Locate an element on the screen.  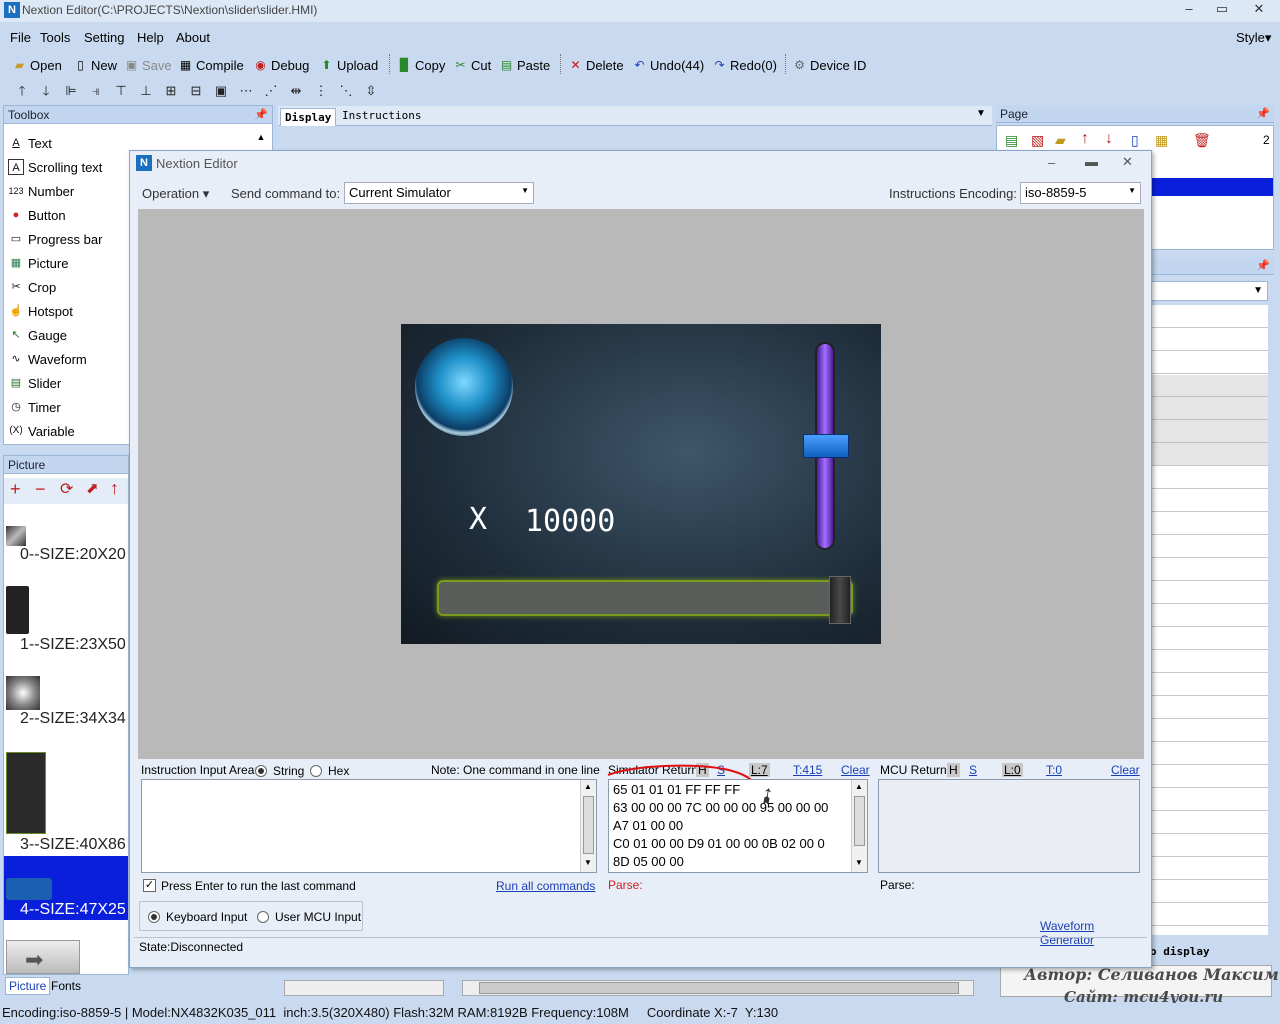
undo-button: ↶ Undo(44) is located at coordinates (668, 65).